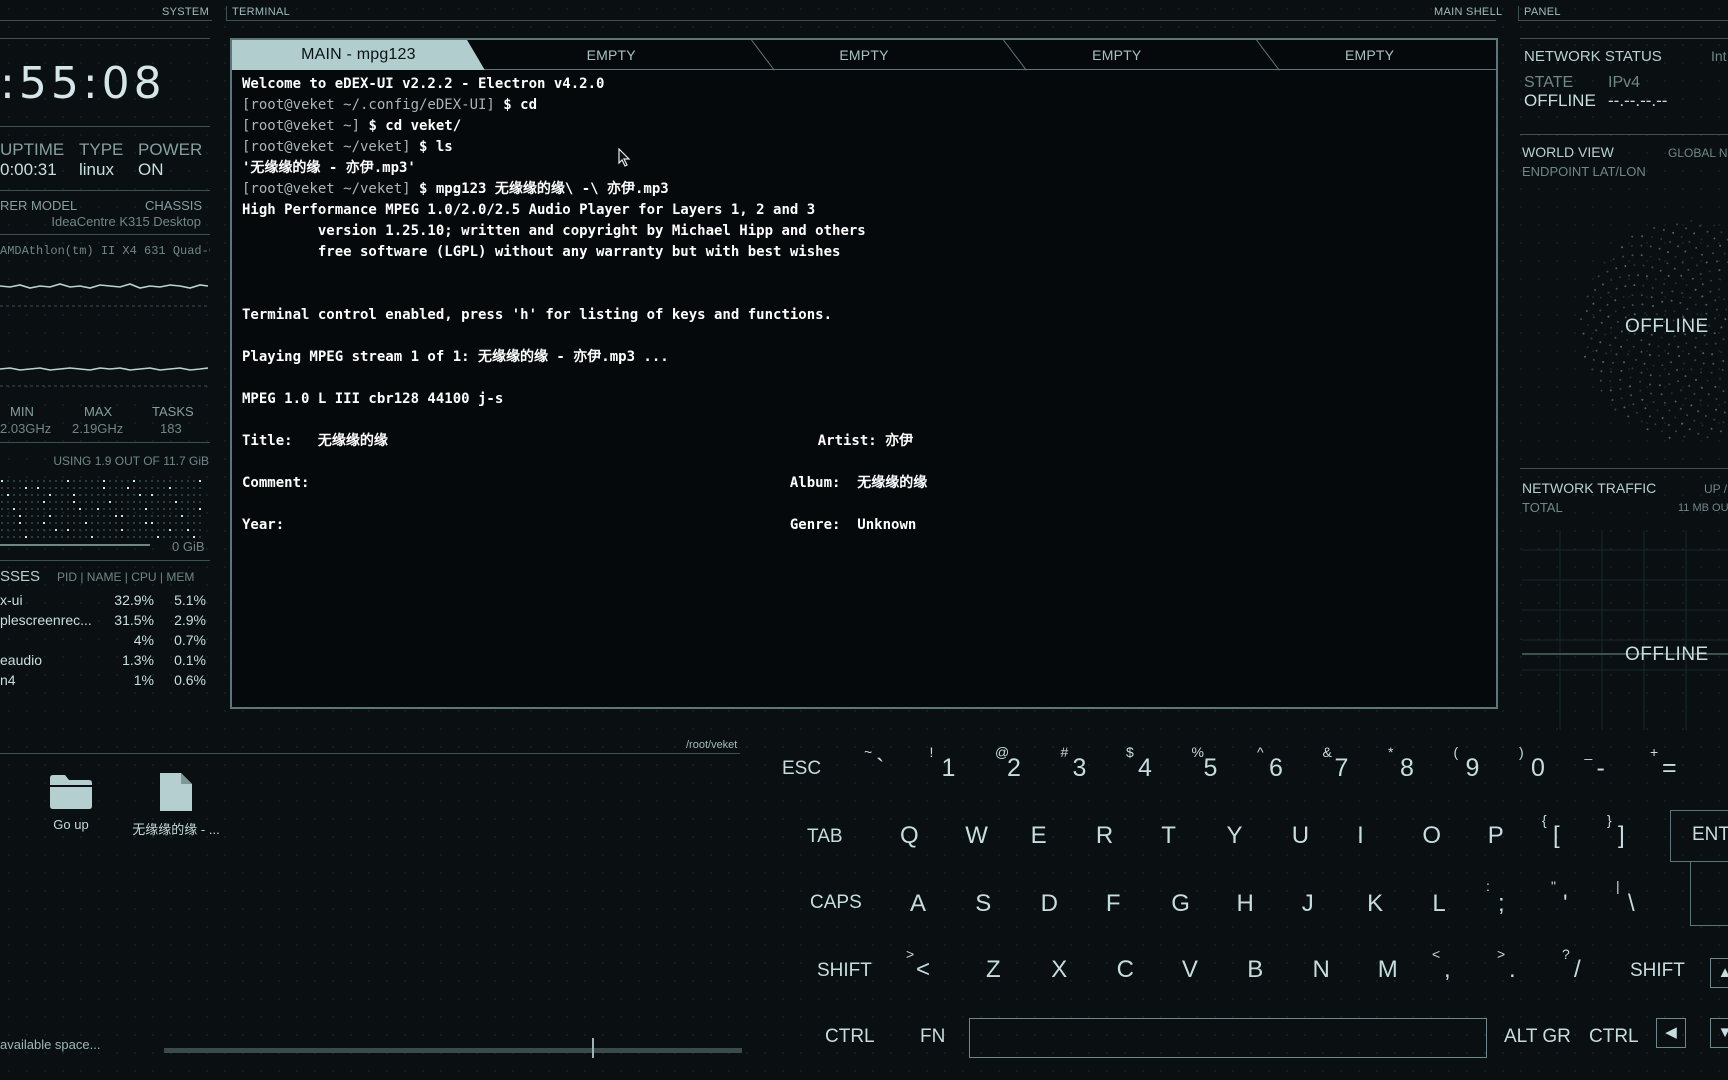 This screenshot has width=1728, height=1080. Describe the element at coordinates (1438, 904) in the screenshot. I see `key-letter: L` at that location.